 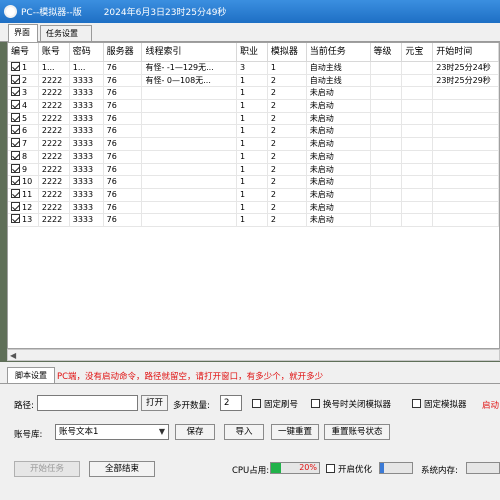 I want to click on tab-task-settings: 任务设置, so click(x=66, y=33).